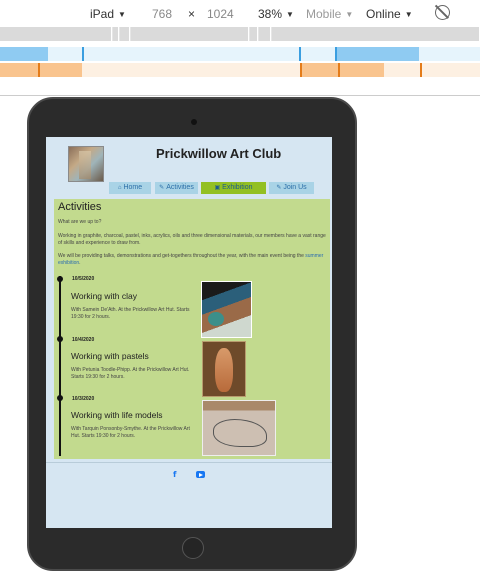 Image resolution: width=480 pixels, height=586 pixels. I want to click on camera-icon, so click(194, 122).